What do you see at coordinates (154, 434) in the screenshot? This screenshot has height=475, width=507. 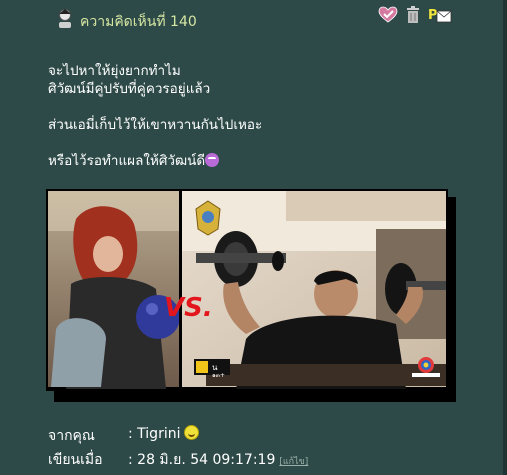 I see `author-name: : Tigrini` at bounding box center [154, 434].